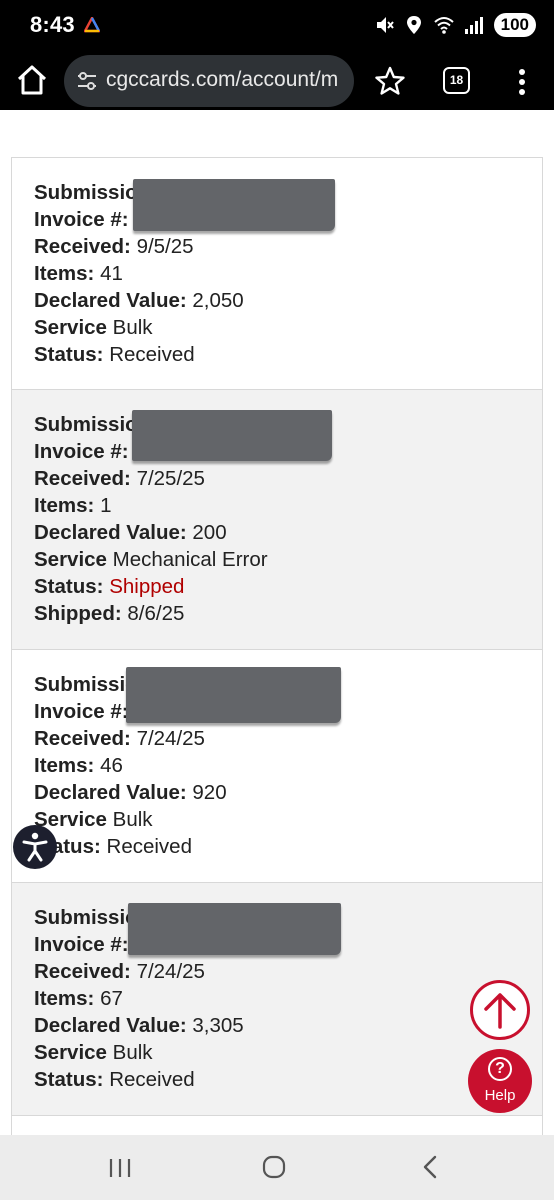 The width and height of the screenshot is (554, 1200). What do you see at coordinates (473, 25) in the screenshot?
I see `signal-icon` at bounding box center [473, 25].